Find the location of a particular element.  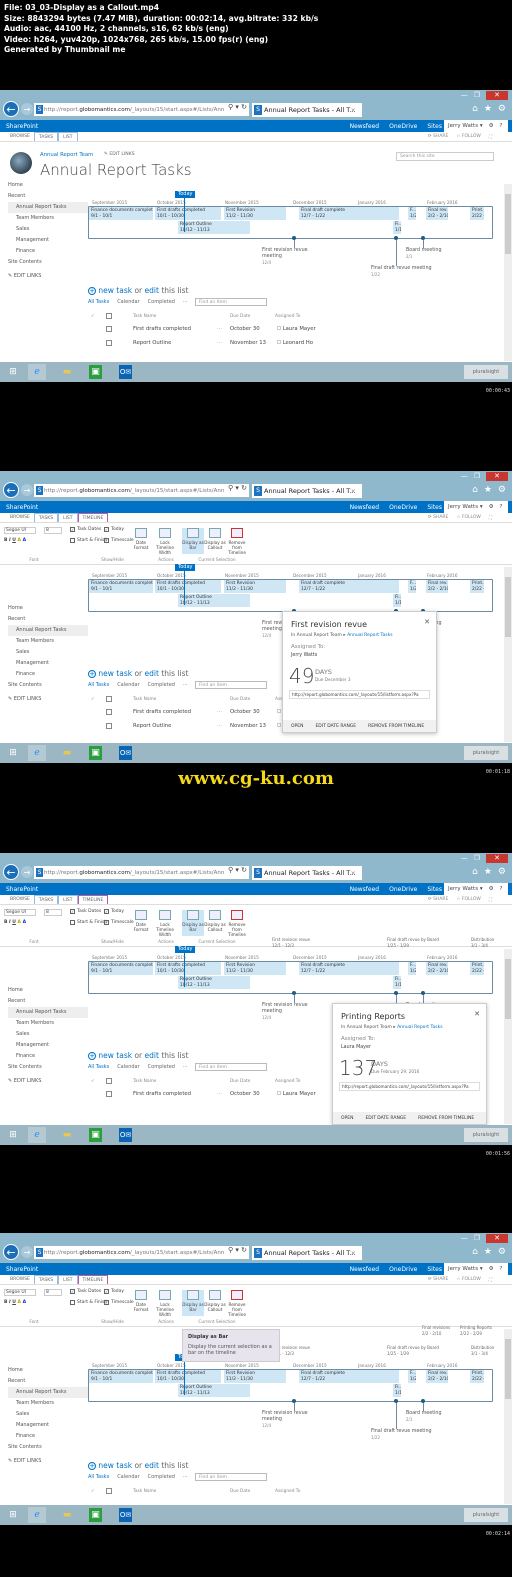

minimize-icon: — is located at coordinates (464, 1238).